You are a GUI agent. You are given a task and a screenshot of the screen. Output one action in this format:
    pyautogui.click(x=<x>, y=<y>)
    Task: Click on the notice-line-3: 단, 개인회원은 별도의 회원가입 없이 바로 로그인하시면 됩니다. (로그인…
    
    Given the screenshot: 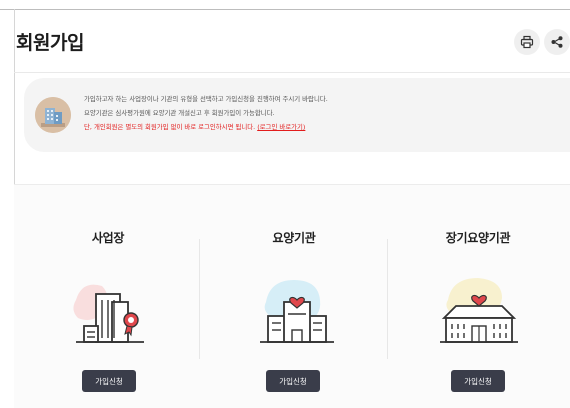 What is the action you would take?
    pyautogui.click(x=194, y=127)
    